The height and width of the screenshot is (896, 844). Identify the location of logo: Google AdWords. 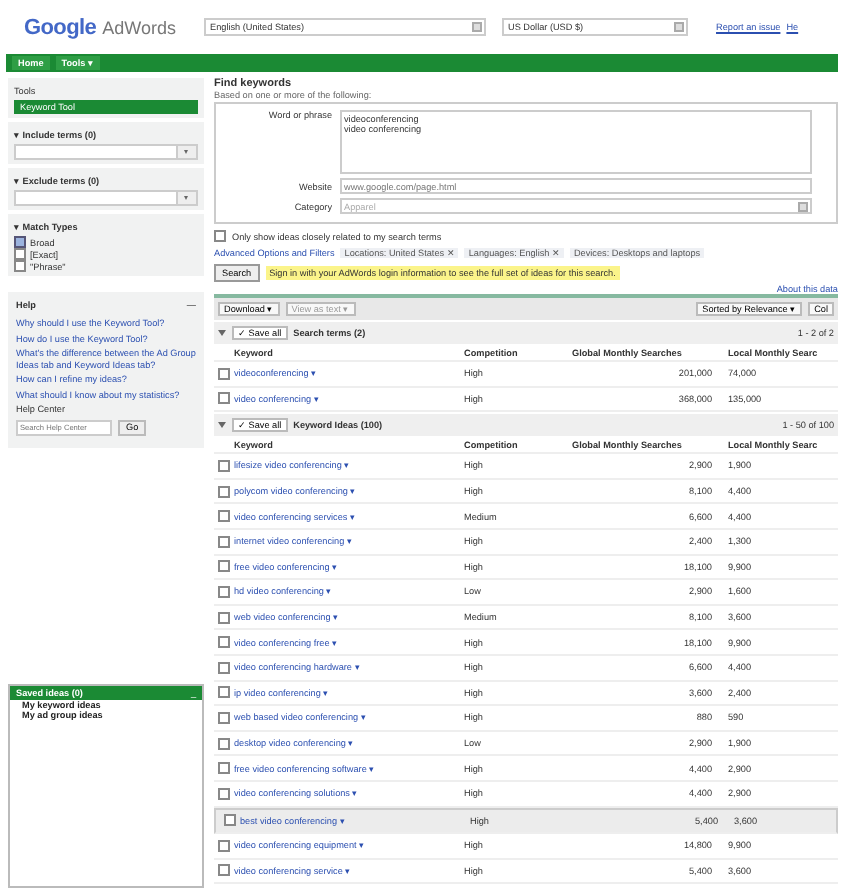
(100, 27).